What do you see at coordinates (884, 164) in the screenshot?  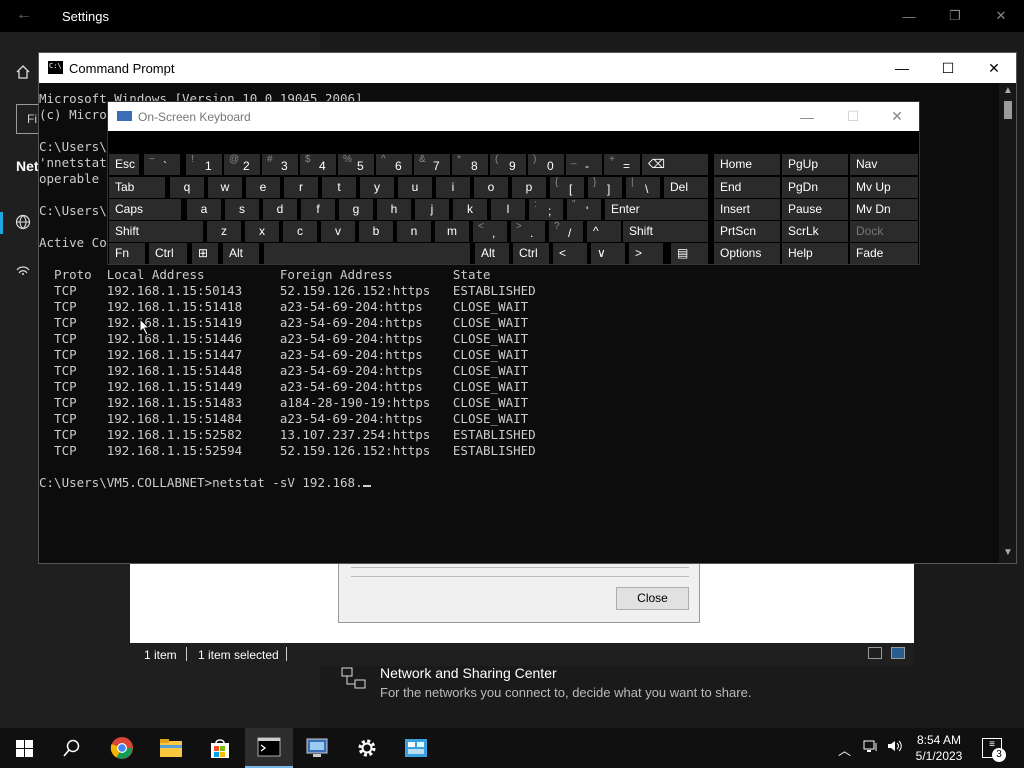 I see `key-nav: Nav` at bounding box center [884, 164].